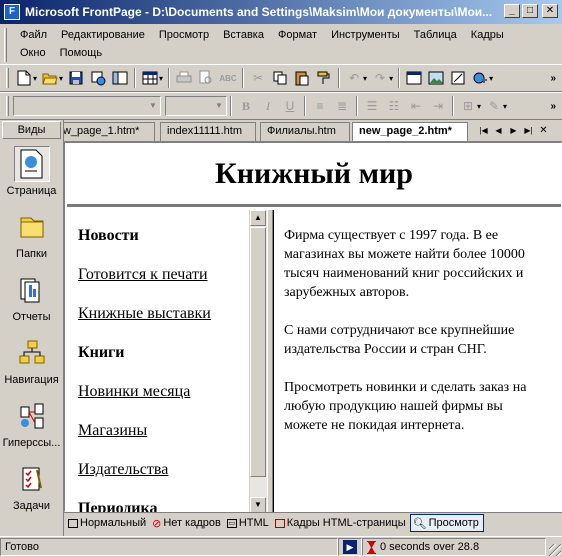  What do you see at coordinates (258, 78) in the screenshot?
I see `cut-icon: ✂` at bounding box center [258, 78].